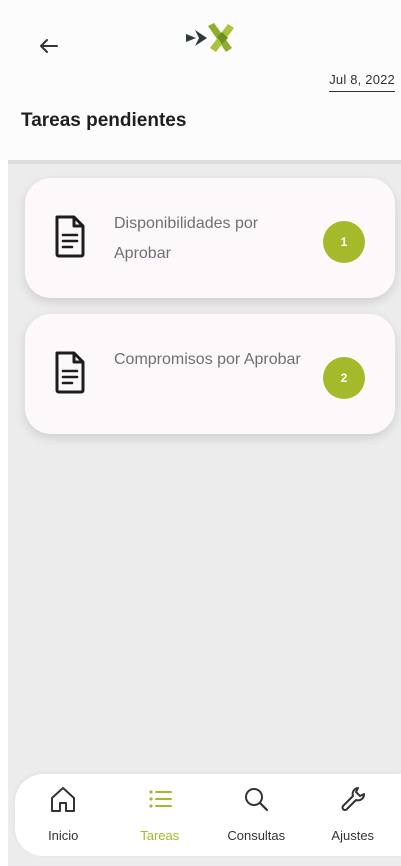  I want to click on nav-label: Consultas, so click(256, 835).